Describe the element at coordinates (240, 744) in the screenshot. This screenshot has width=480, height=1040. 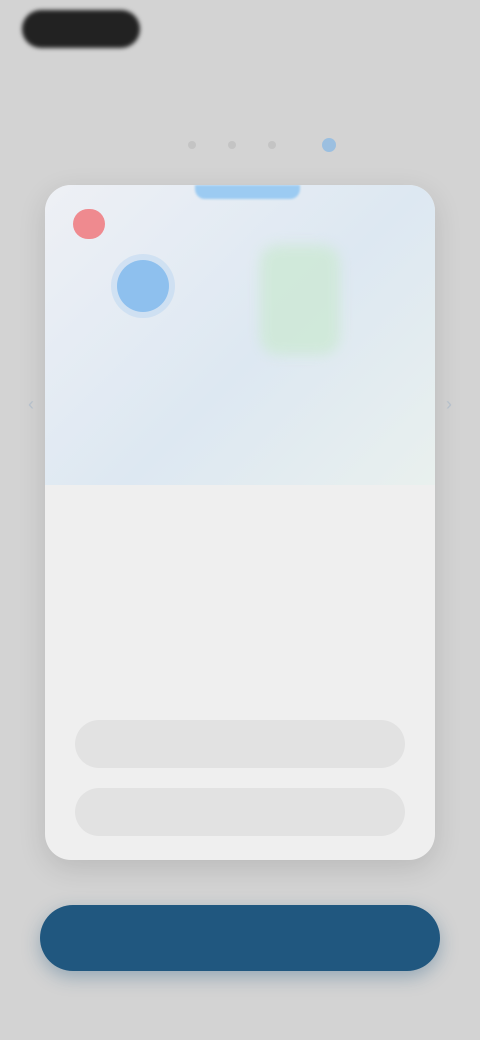
I see `option-primary-button` at that location.